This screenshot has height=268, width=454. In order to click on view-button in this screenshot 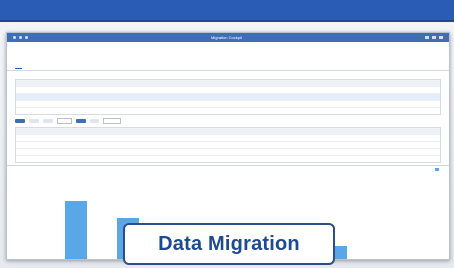, I will do `click(20, 121)`.